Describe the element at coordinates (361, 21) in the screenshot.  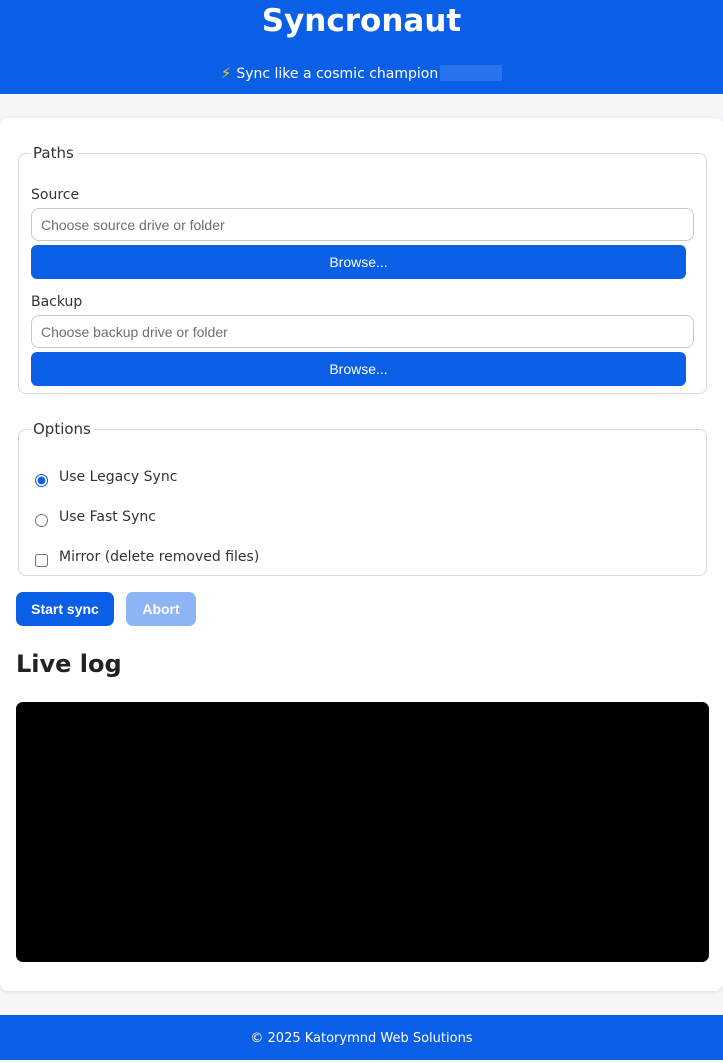
I see `app-title: Syncronaut` at that location.